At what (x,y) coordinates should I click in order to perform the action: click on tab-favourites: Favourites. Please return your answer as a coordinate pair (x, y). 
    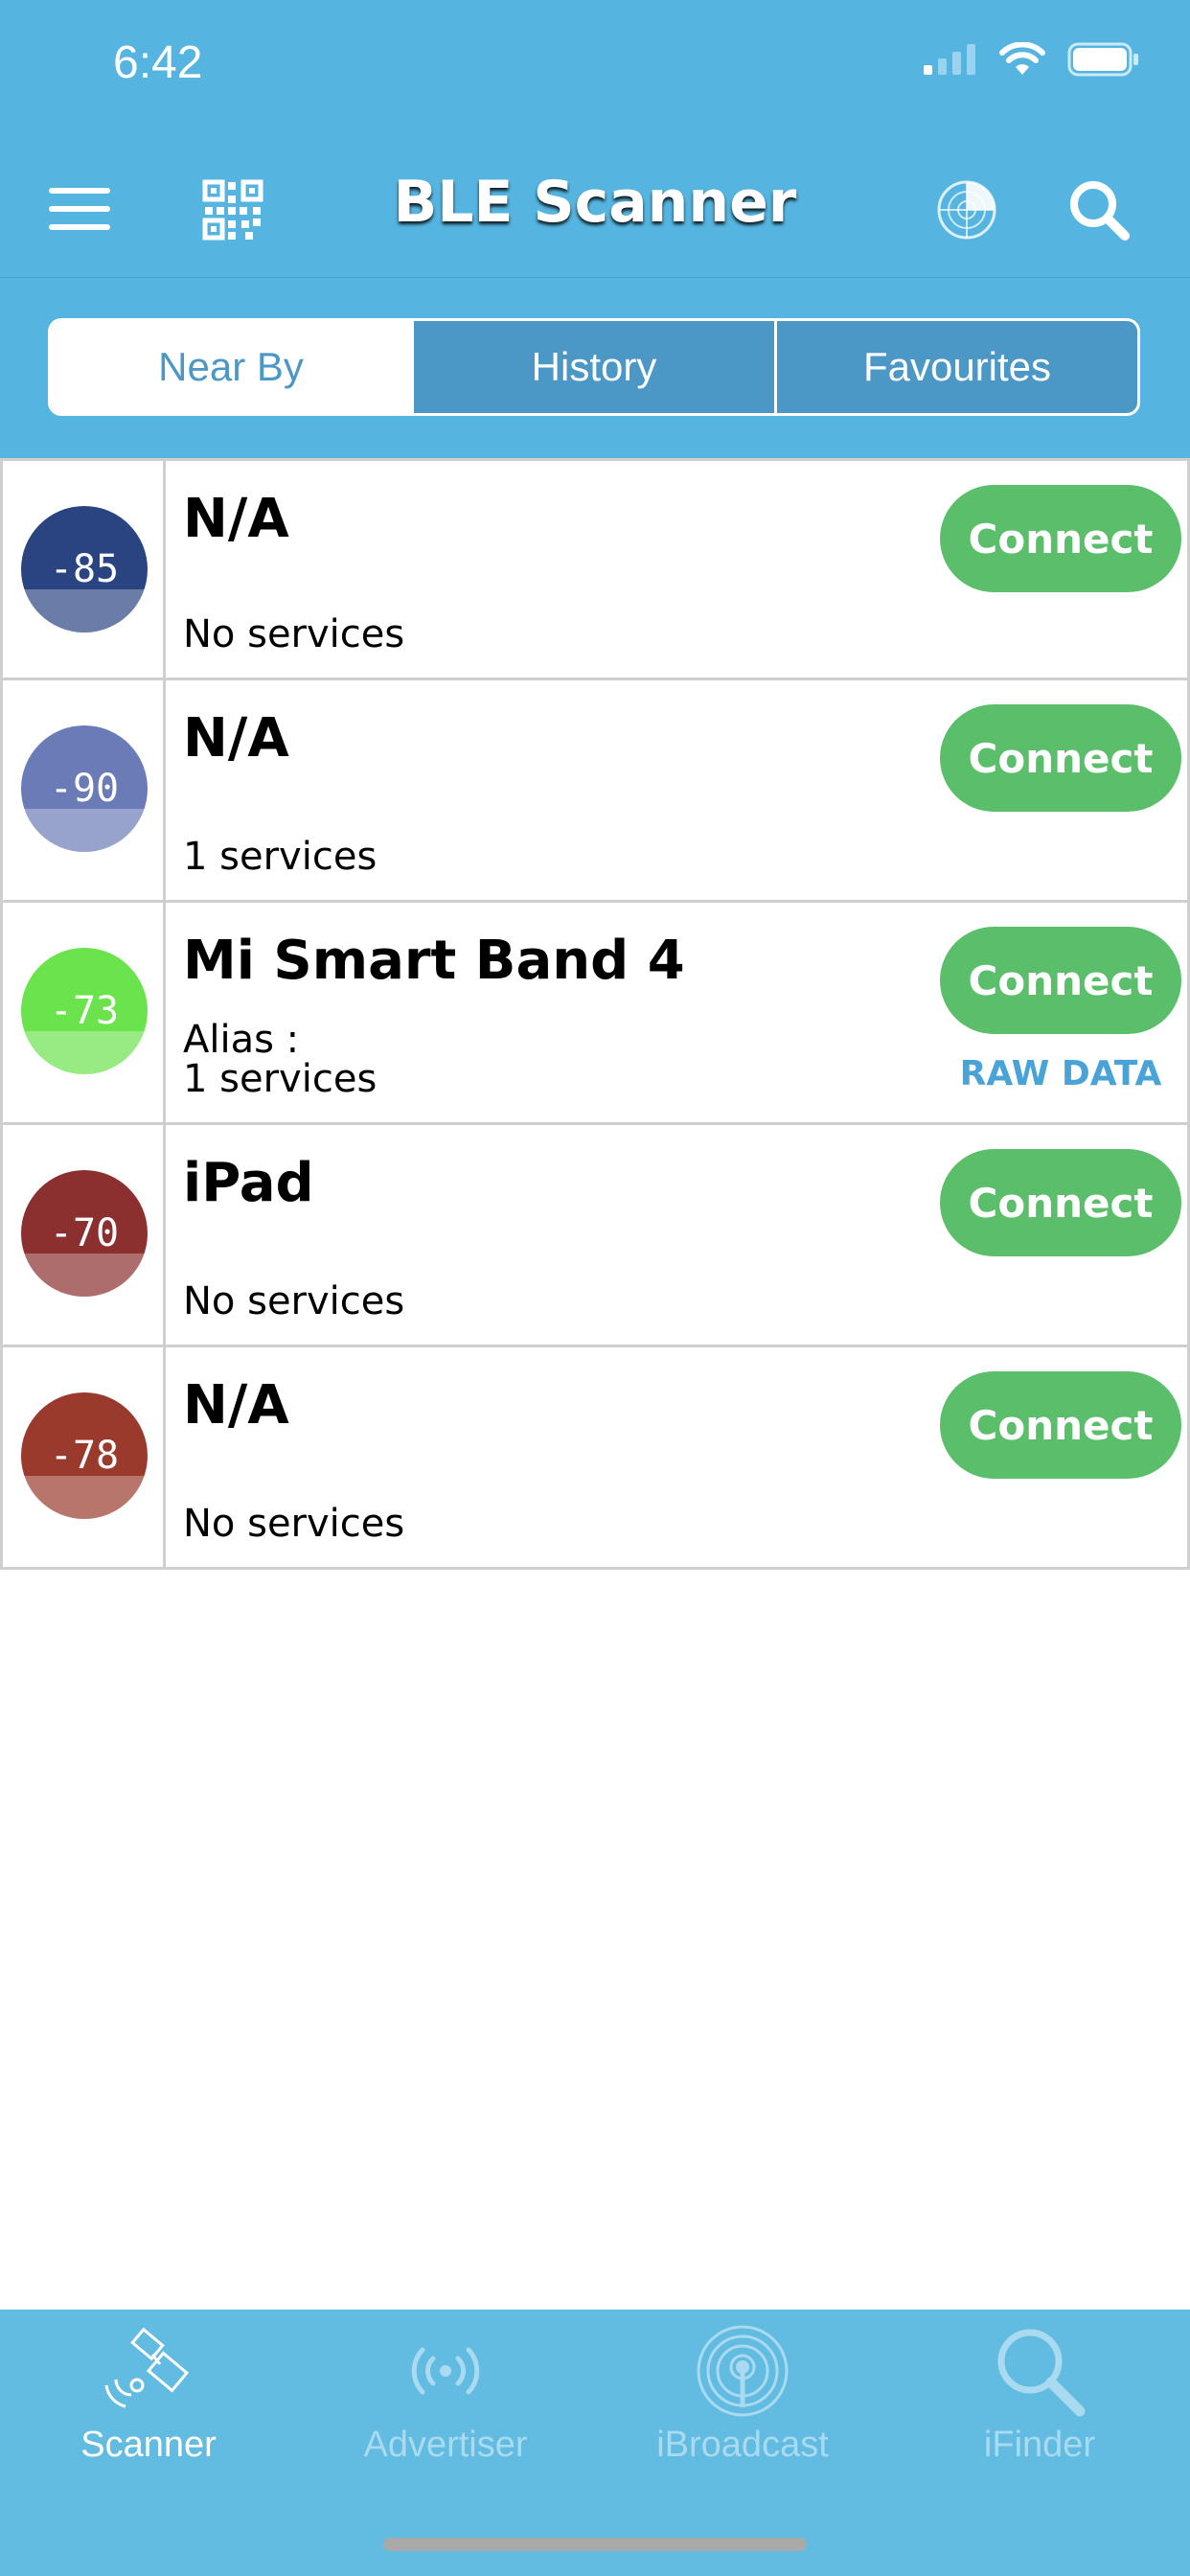
    Looking at the image, I should click on (956, 367).